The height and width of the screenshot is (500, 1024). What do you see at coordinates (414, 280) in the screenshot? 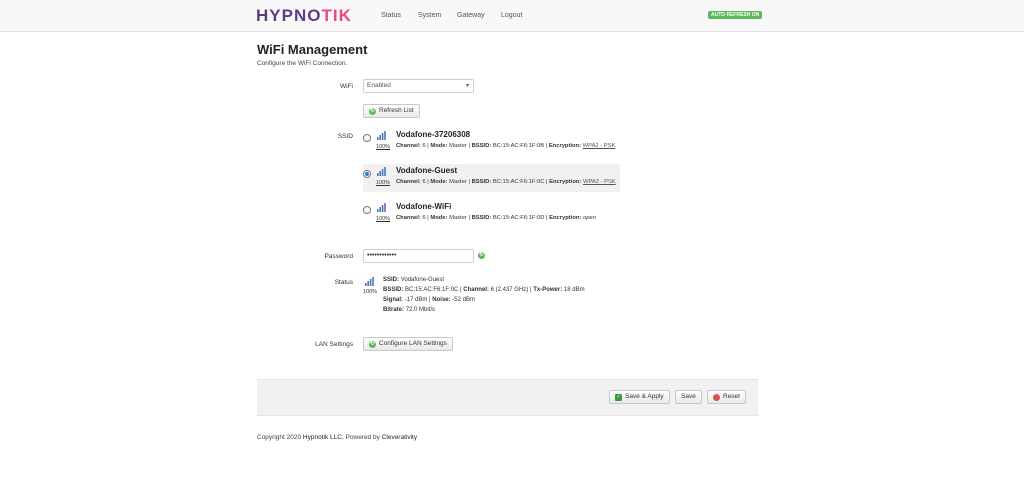
I see `status-ssid: SSID: Vodafone-Guest` at bounding box center [414, 280].